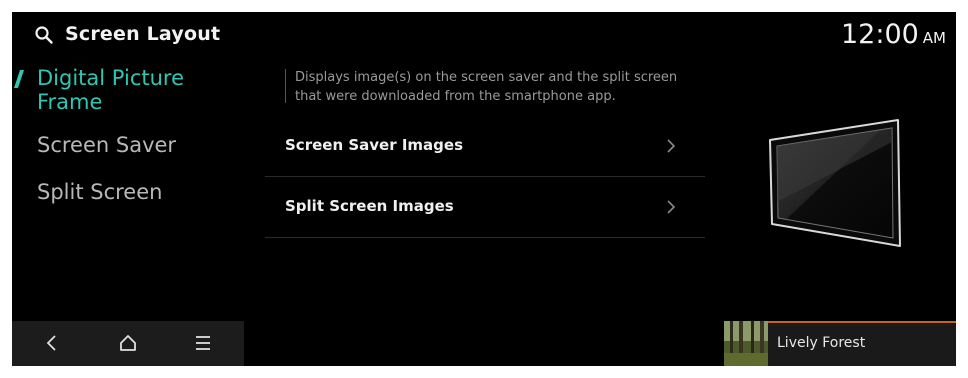 This screenshot has width=968, height=378. Describe the element at coordinates (203, 343) in the screenshot. I see `menu-icon` at that location.